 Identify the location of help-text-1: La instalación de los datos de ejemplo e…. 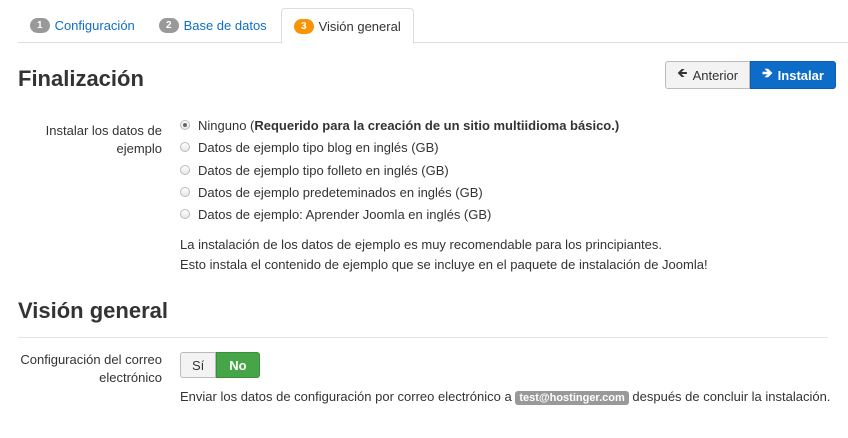
(421, 244).